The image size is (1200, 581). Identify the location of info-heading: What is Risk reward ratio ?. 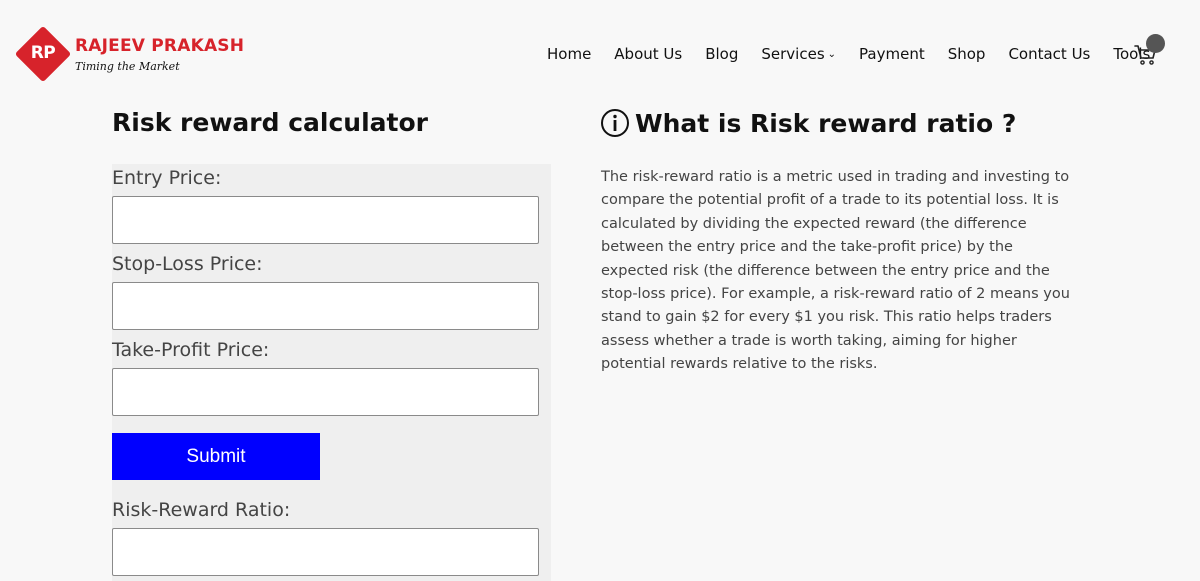
(808, 123).